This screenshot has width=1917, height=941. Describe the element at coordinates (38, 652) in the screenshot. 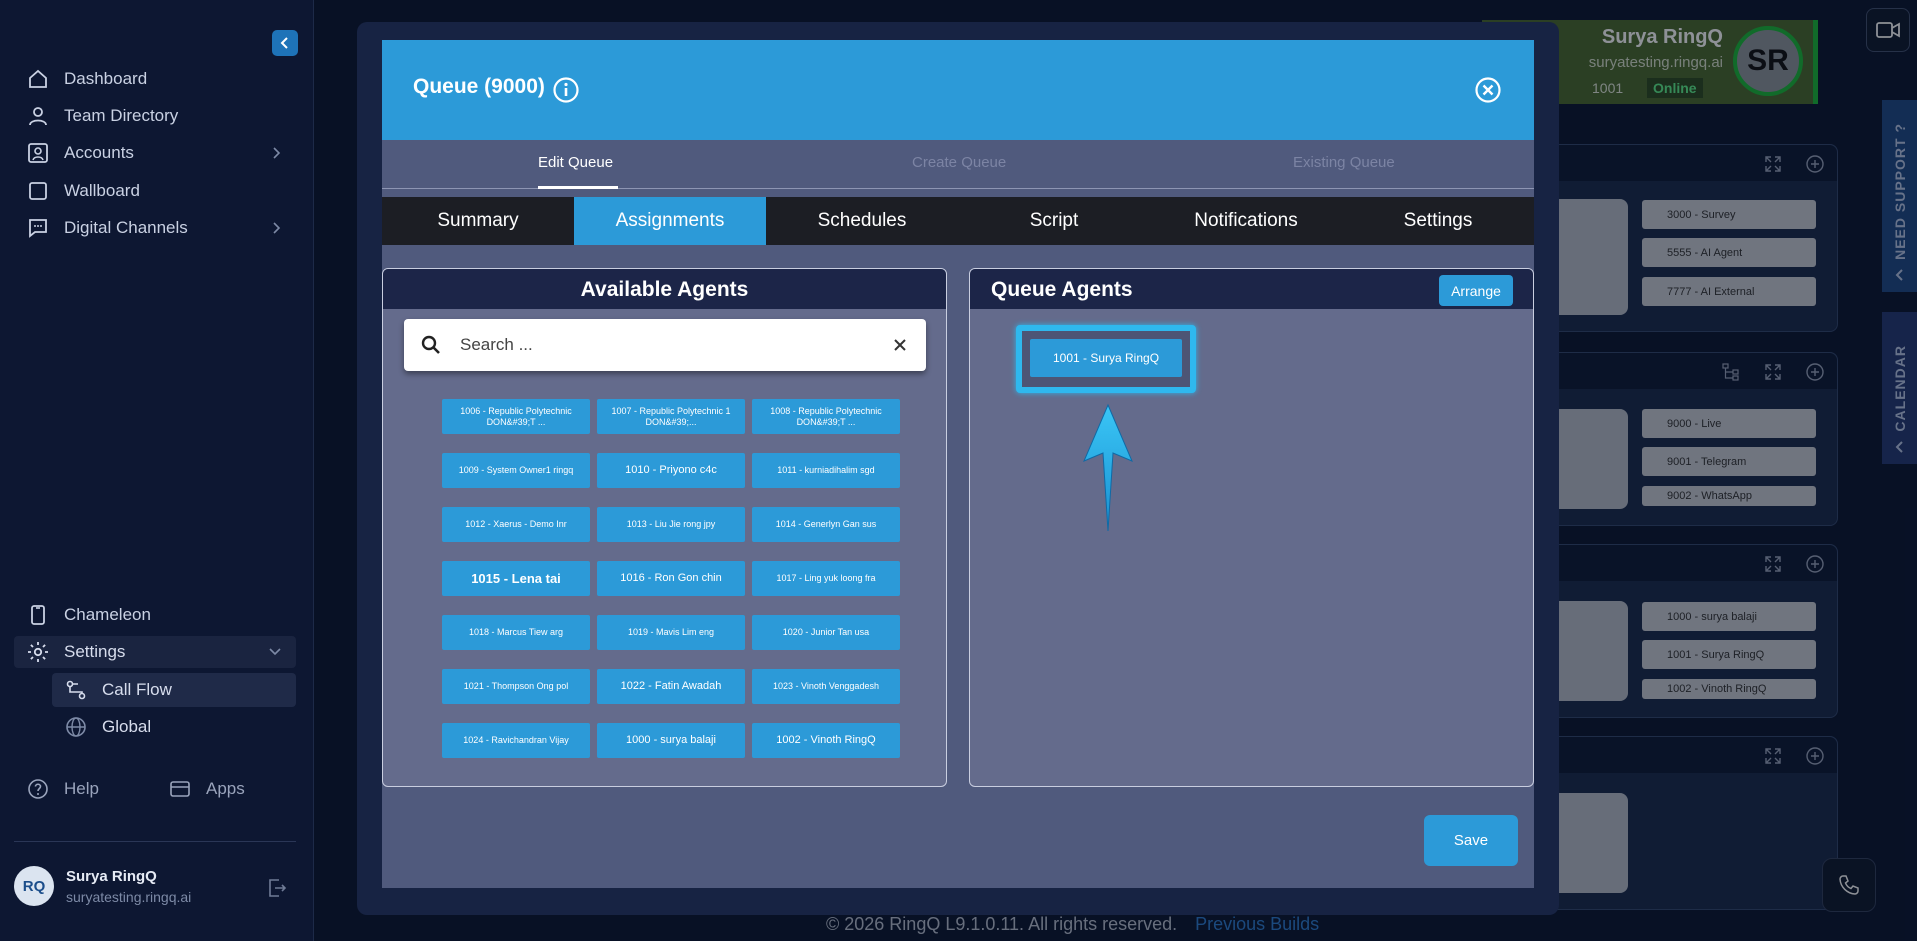

I see `gear-icon` at that location.